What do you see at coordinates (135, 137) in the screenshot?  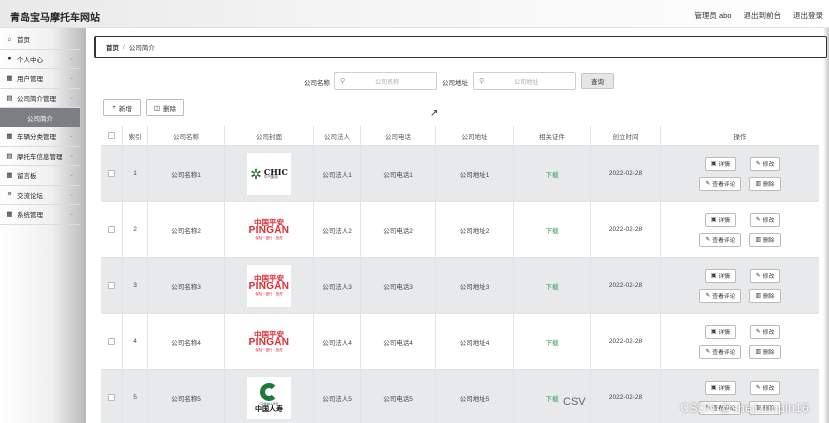 I see `column-header-label: 索引` at bounding box center [135, 137].